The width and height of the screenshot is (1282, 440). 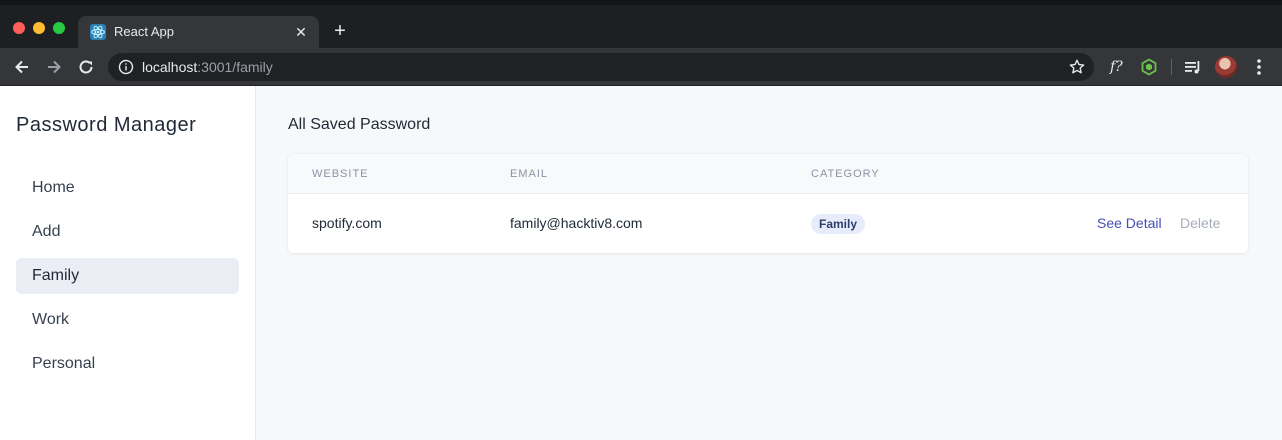 What do you see at coordinates (127, 364) in the screenshot?
I see `sidebar-item-personal: Personal` at bounding box center [127, 364].